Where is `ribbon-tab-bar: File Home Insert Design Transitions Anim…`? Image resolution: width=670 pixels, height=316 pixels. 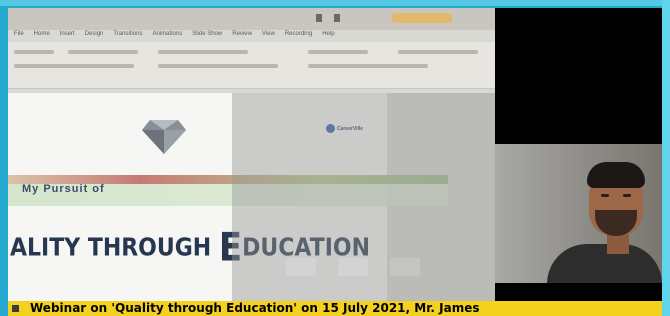
ribbon-tab-bar: File Home Insert Design Transitions Anim… is located at coordinates (174, 36).